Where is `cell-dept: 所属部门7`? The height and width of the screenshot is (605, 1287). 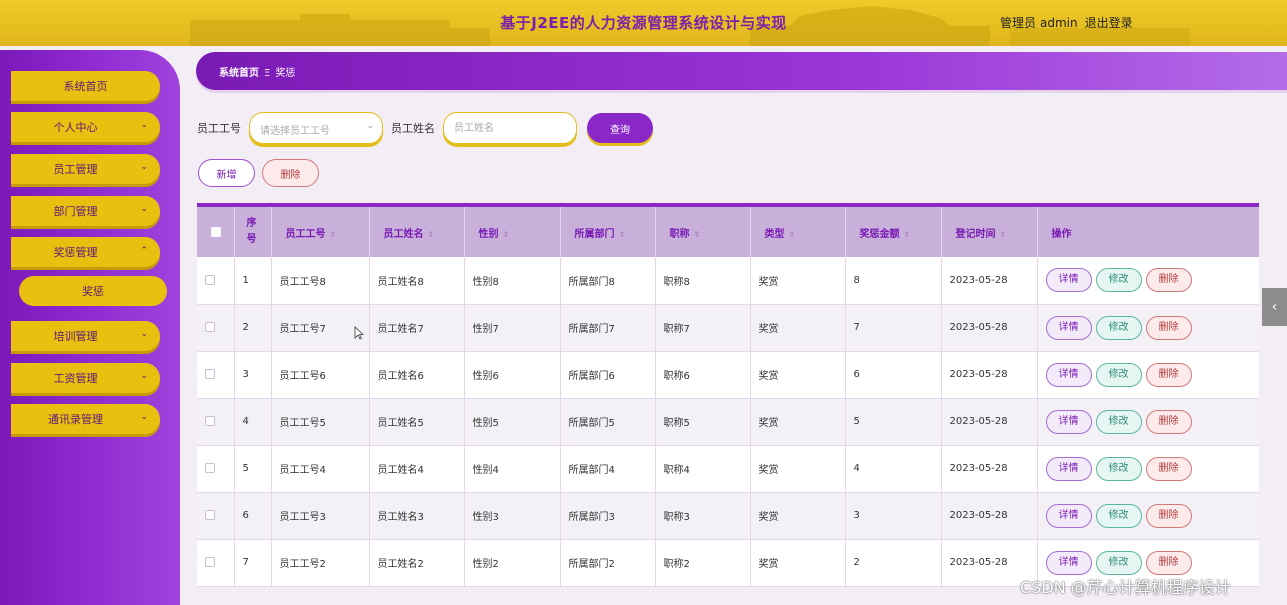
cell-dept: 所属部门7 is located at coordinates (608, 328).